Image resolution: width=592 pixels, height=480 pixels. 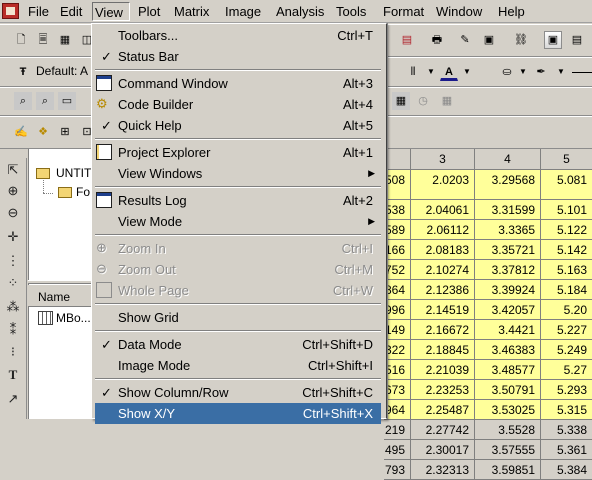 What do you see at coordinates (238, 344) in the screenshot?
I see `menu-item-data-mode: ✓ Data Mode Ctrl+Shift+D` at bounding box center [238, 344].